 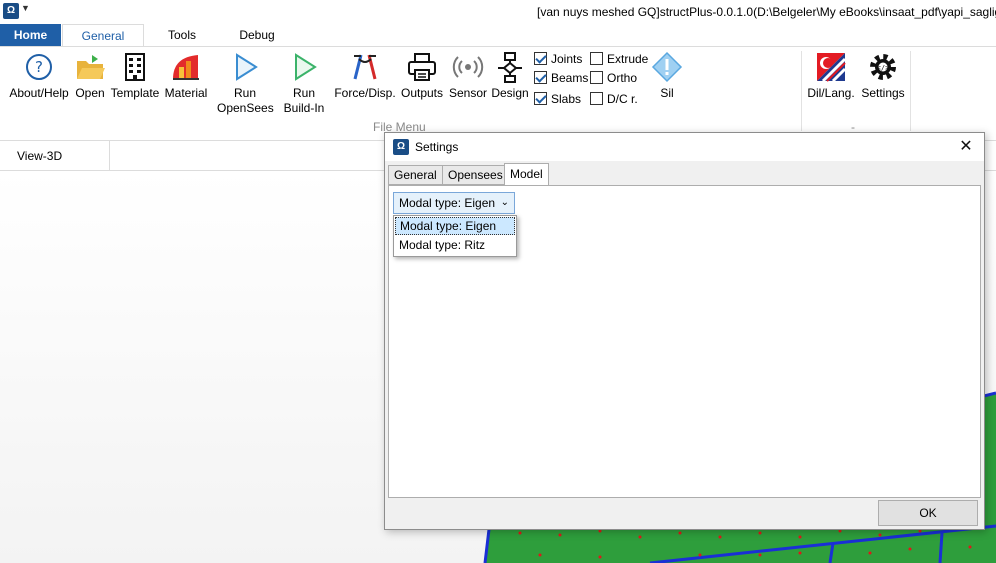 I want to click on ribbon-tabs: Home General Tools Debug, so click(x=498, y=35).